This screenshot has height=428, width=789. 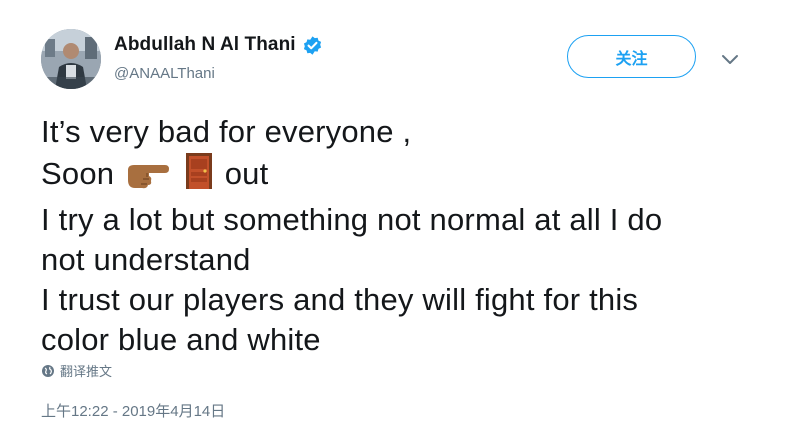 I want to click on verified-badge-icon, so click(x=312, y=45).